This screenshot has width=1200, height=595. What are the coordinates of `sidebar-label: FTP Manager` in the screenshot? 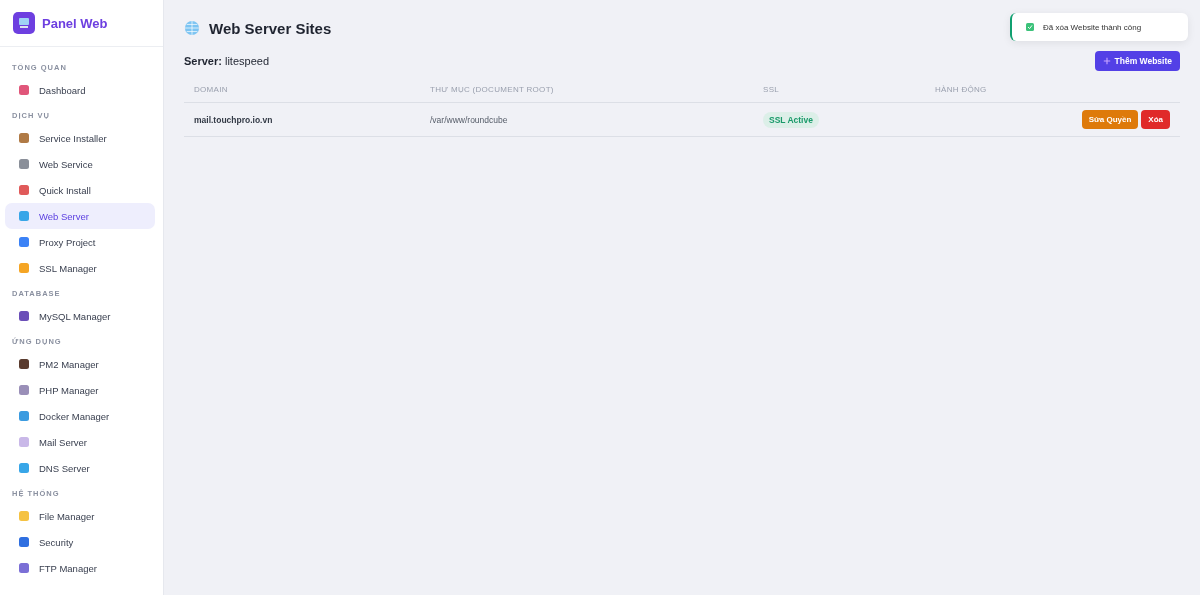 It's located at (68, 568).